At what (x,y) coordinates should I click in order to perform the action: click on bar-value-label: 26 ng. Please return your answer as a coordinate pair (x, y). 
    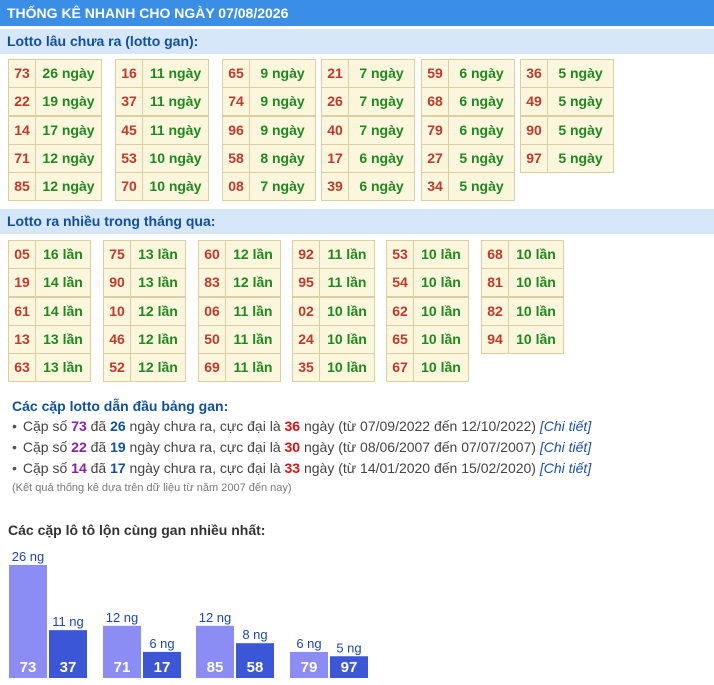
    Looking at the image, I should click on (28, 556).